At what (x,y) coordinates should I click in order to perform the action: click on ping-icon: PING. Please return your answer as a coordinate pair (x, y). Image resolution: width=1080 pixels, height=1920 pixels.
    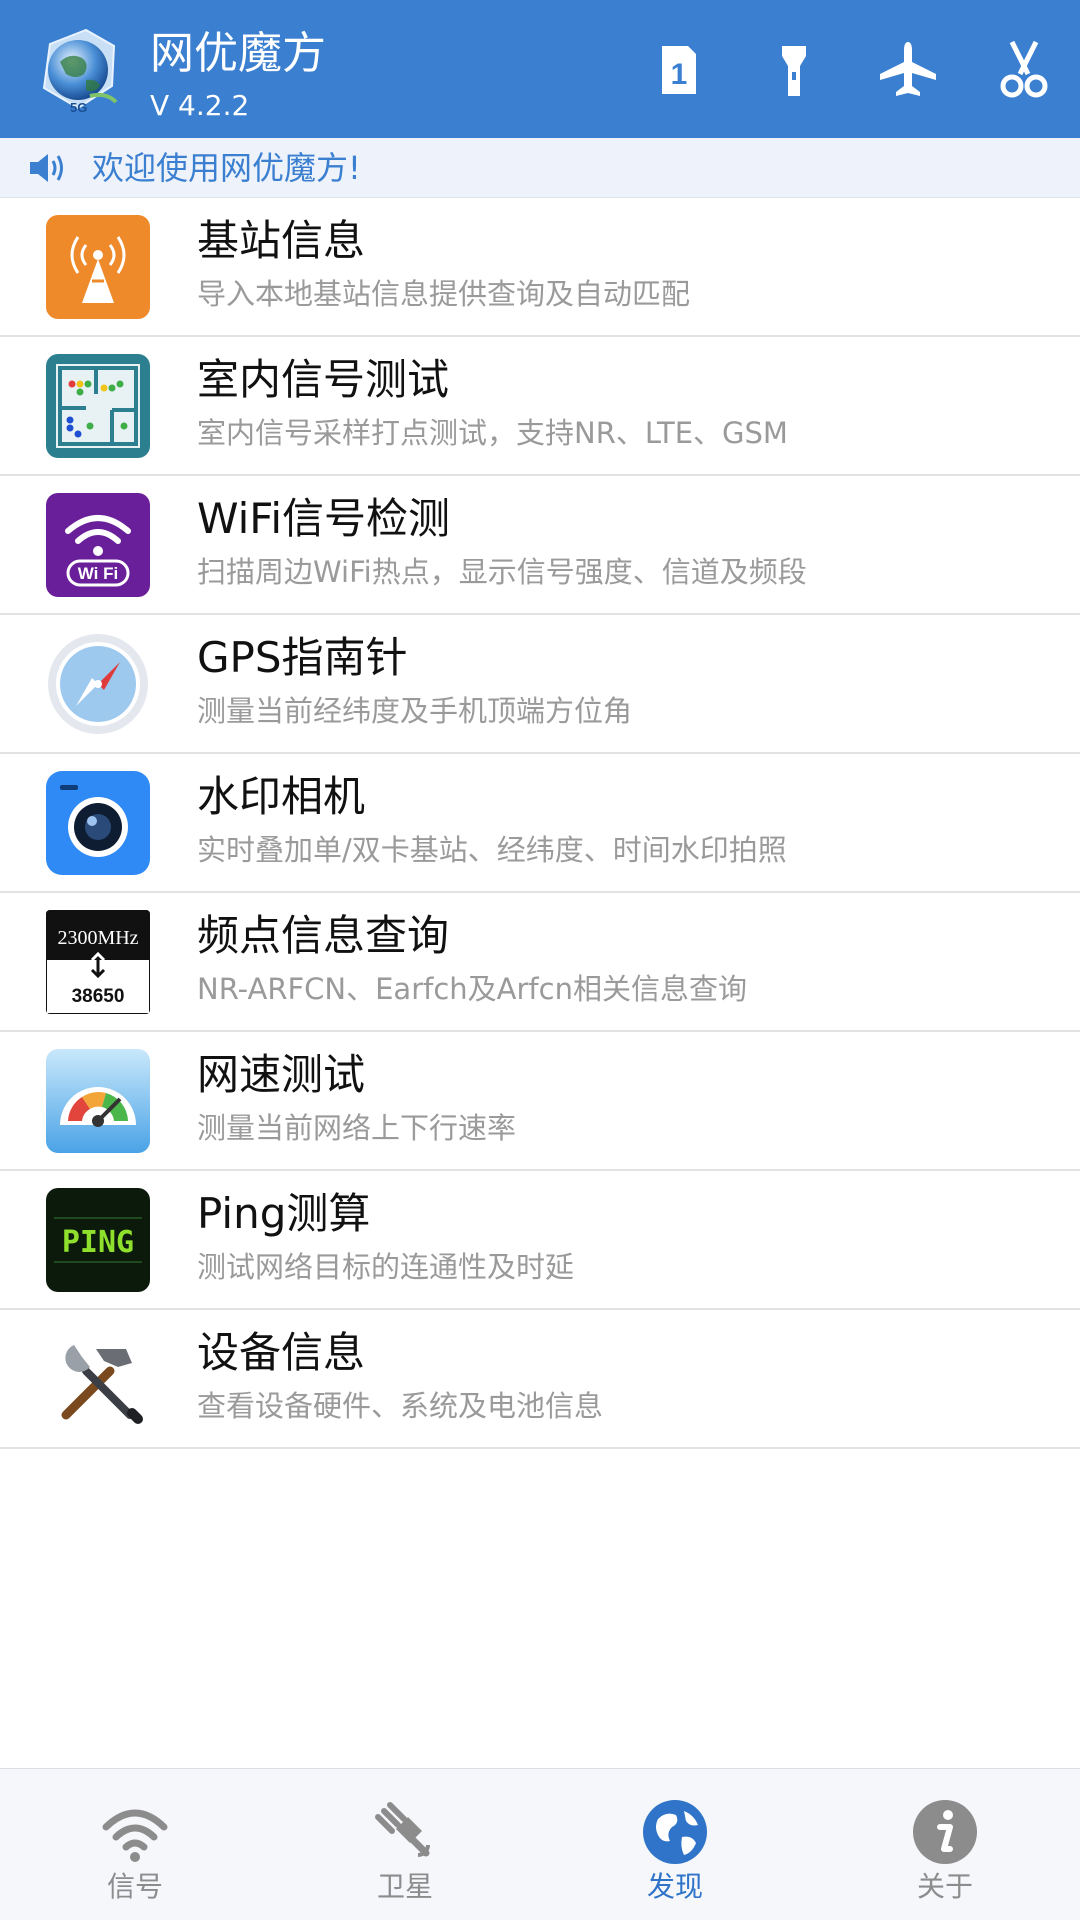
    Looking at the image, I should click on (98, 1240).